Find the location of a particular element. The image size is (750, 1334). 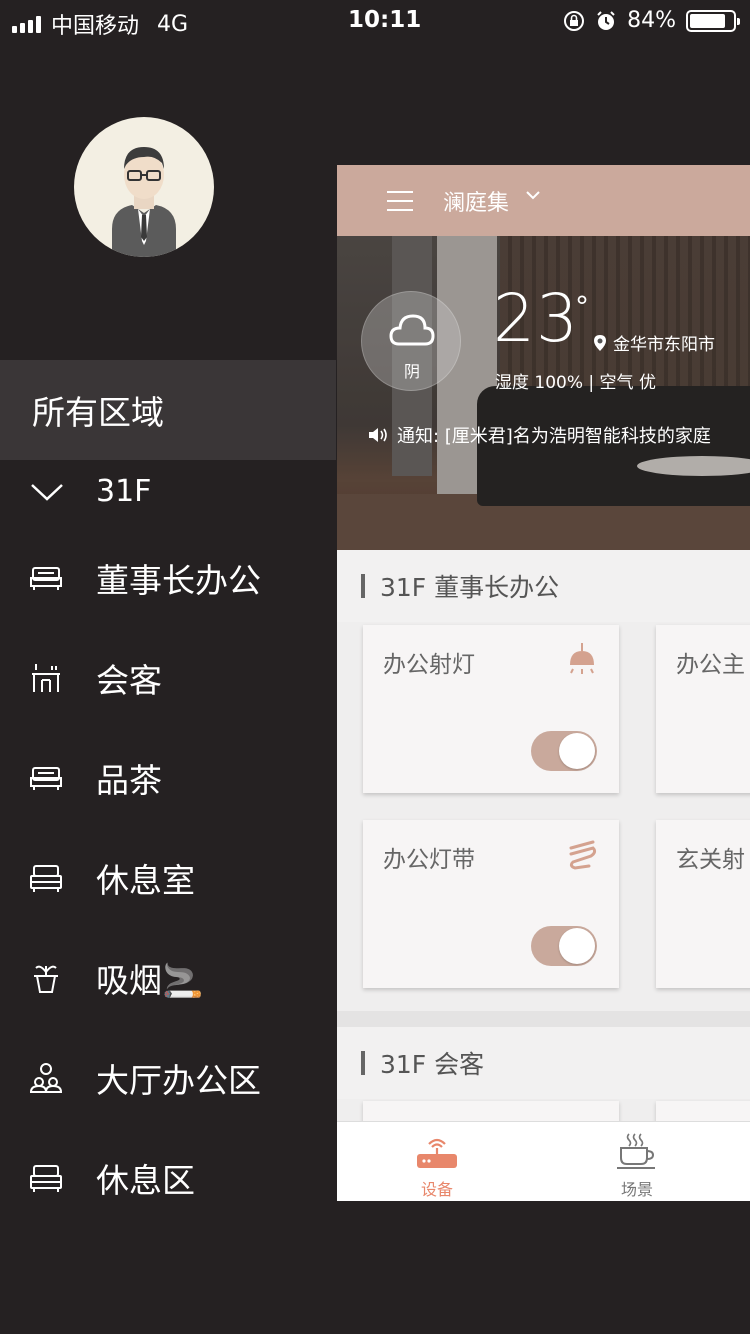

sidebar-item-reception: 会客 is located at coordinates (168, 677).